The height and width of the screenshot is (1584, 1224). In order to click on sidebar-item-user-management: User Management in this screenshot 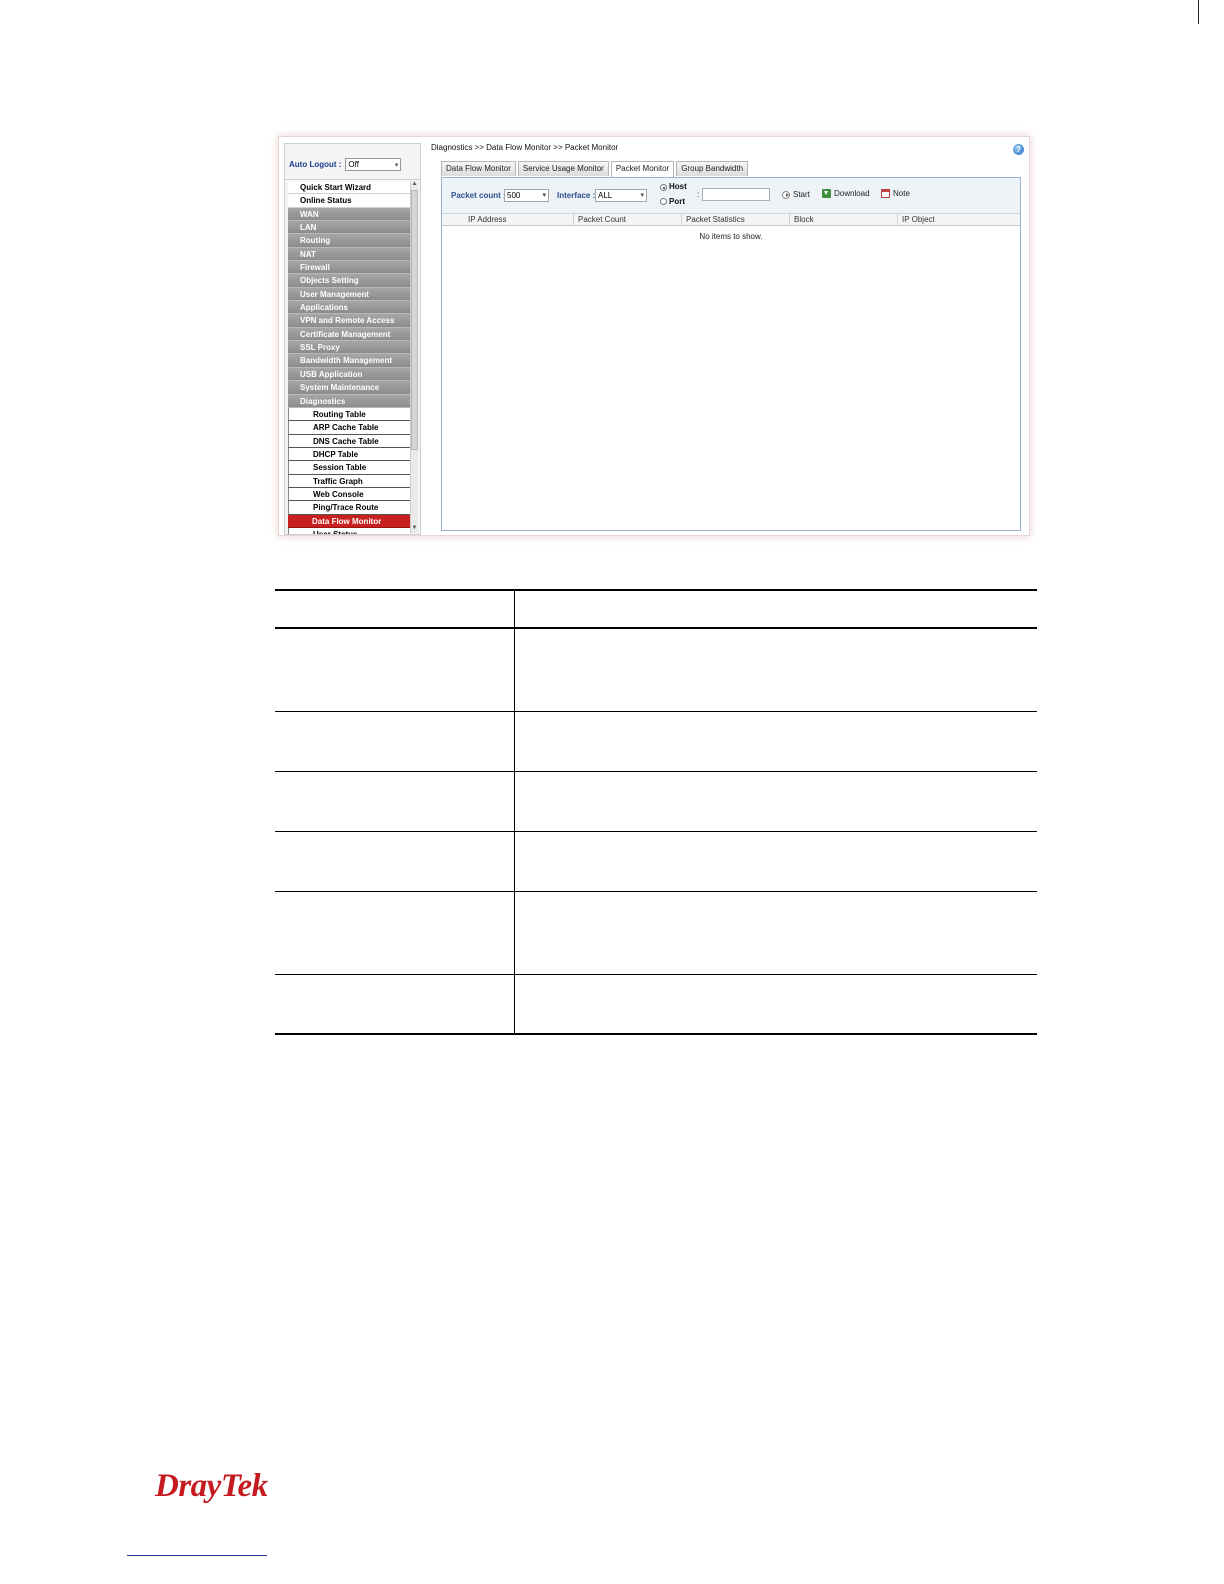, I will do `click(349, 294)`.